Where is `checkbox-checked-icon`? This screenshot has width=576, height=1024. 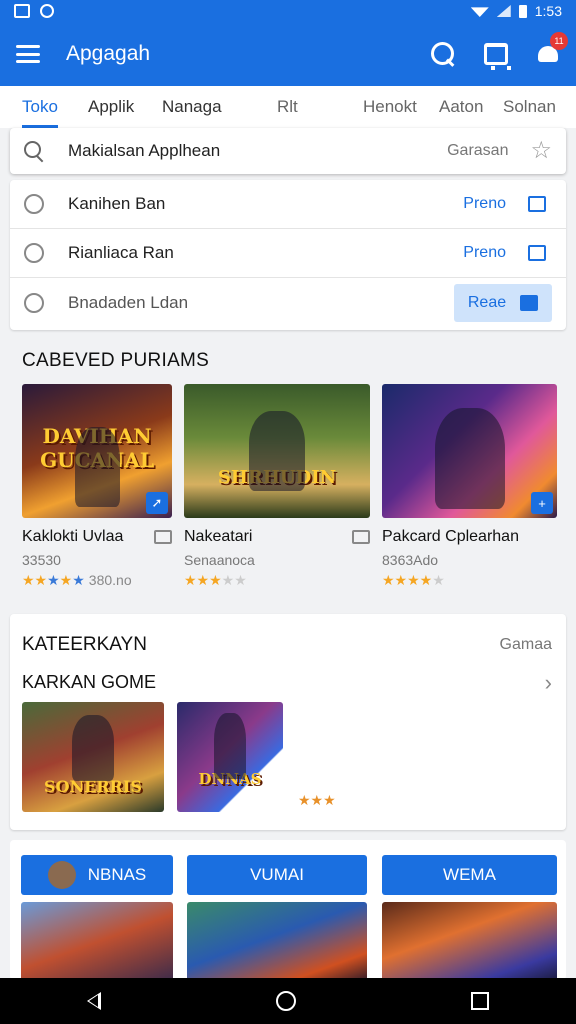 checkbox-checked-icon is located at coordinates (529, 302).